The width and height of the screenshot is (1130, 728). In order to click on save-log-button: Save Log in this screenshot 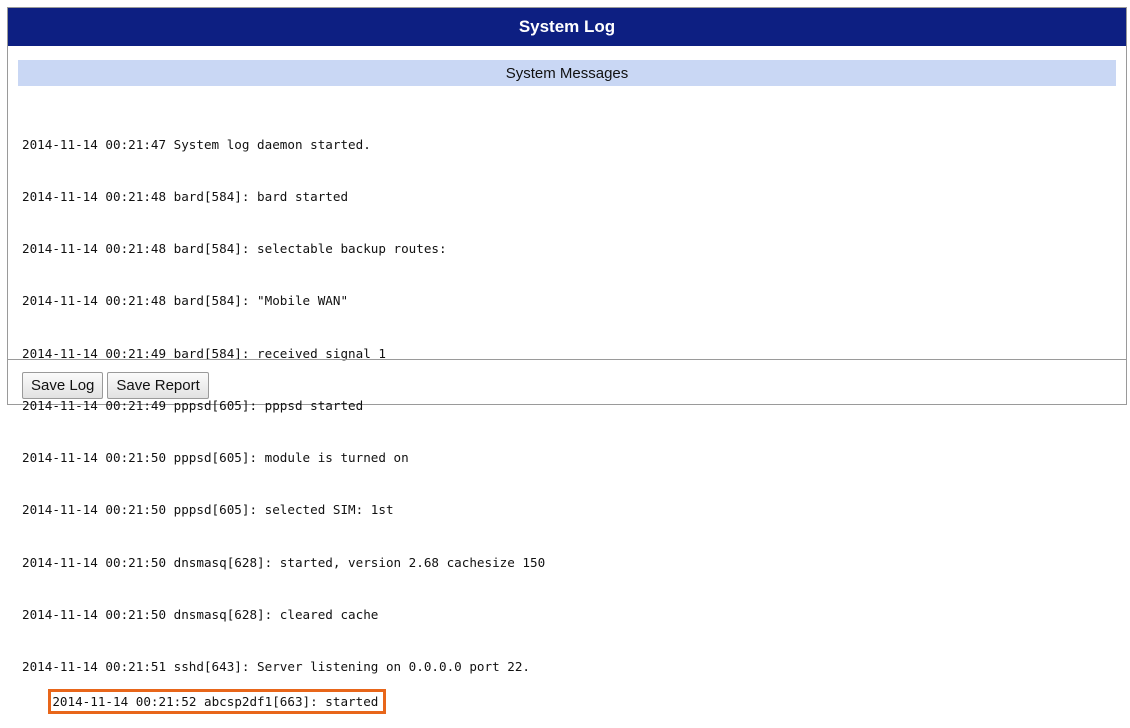, I will do `click(63, 385)`.